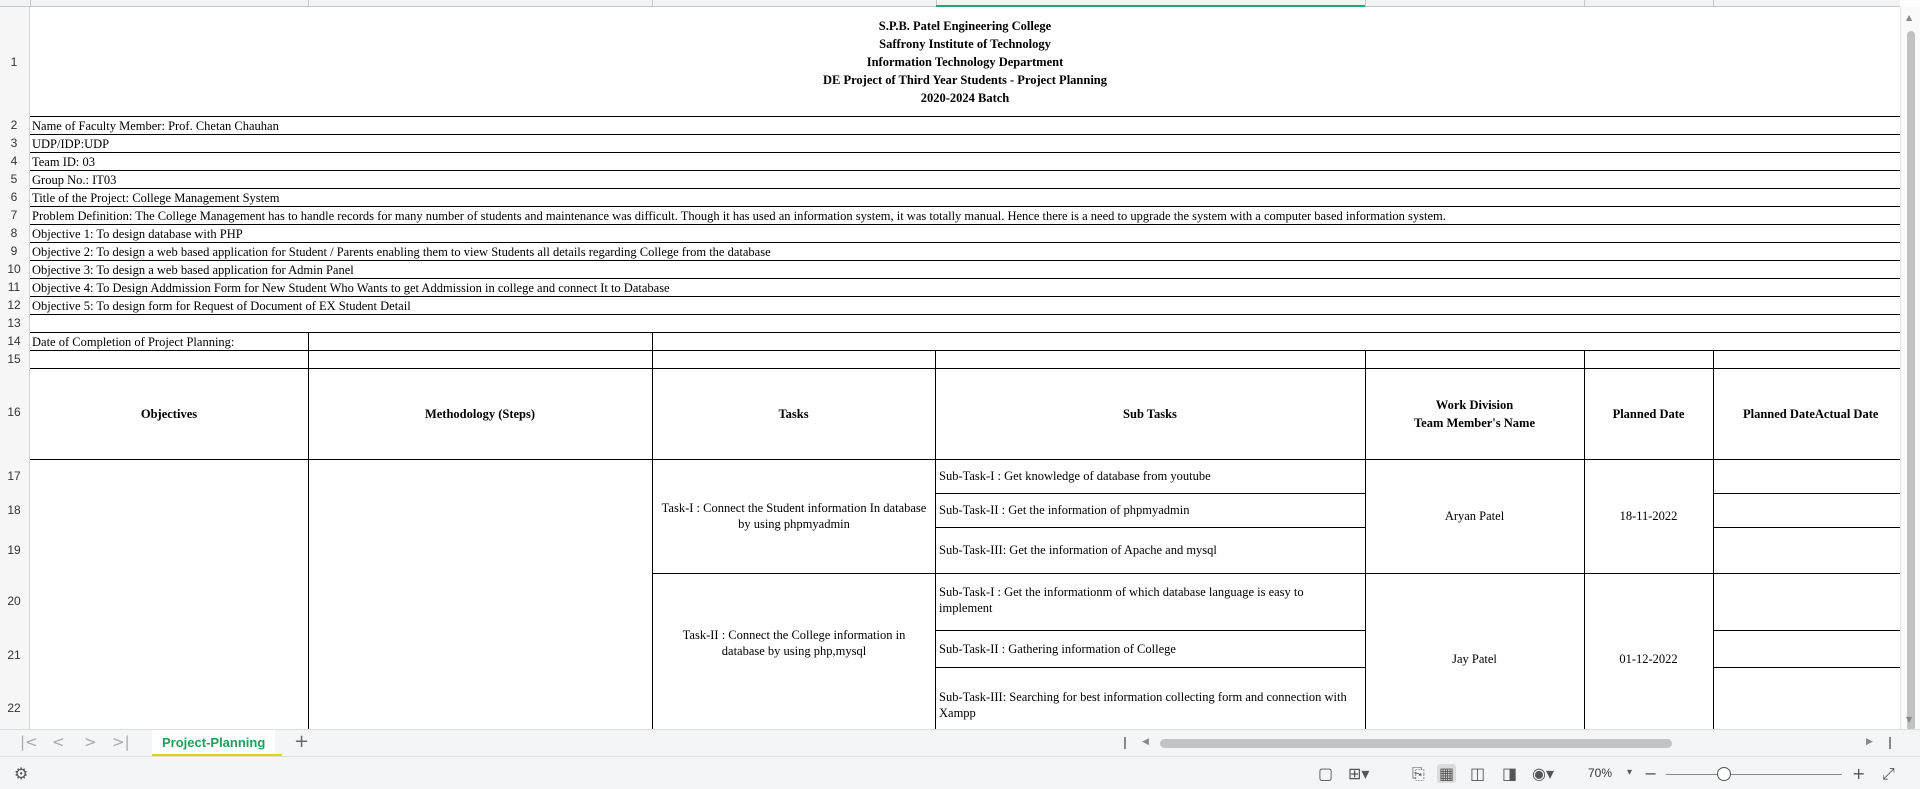 The image size is (1920, 789). I want to click on prev-sheet-icon: <, so click(58, 742).